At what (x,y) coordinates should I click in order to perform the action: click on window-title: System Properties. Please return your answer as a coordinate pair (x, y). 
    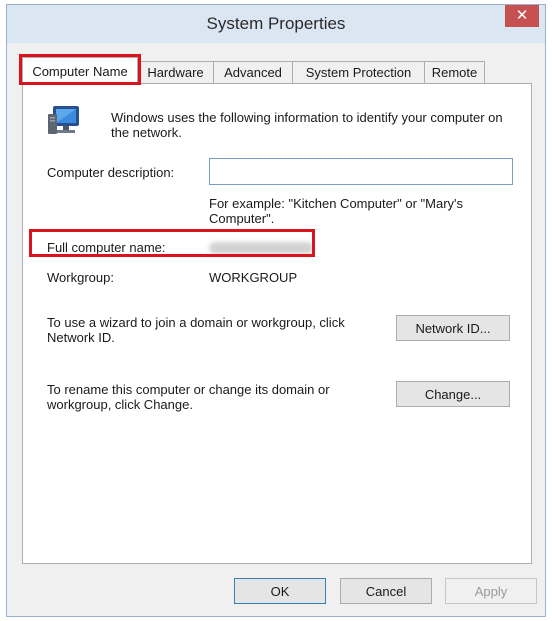
    Looking at the image, I should click on (276, 23).